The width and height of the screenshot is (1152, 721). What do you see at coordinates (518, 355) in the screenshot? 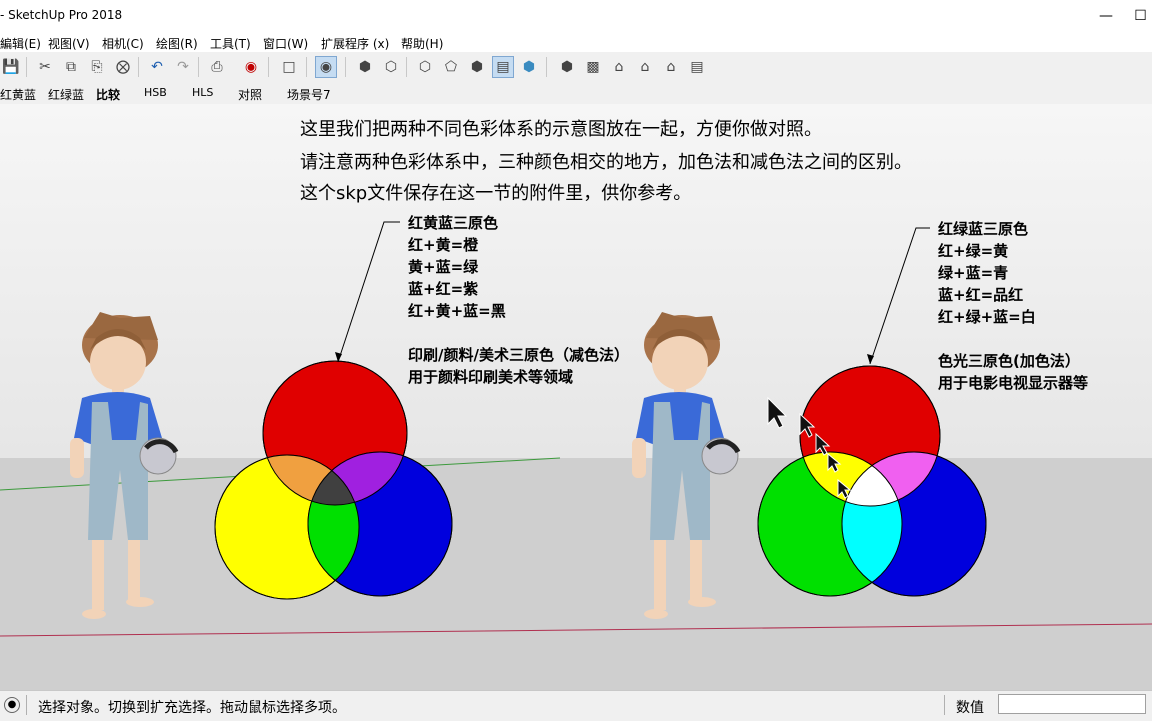
I see `label-desc: 印刷/颜料/美术三原色（减色法）` at bounding box center [518, 355].